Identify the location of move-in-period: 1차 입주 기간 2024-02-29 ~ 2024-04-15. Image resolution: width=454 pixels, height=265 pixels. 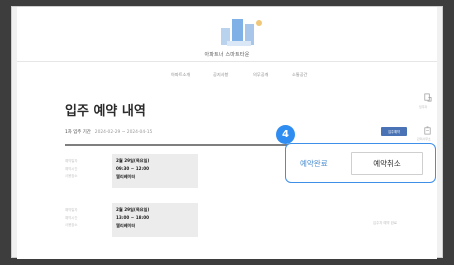
(108, 132).